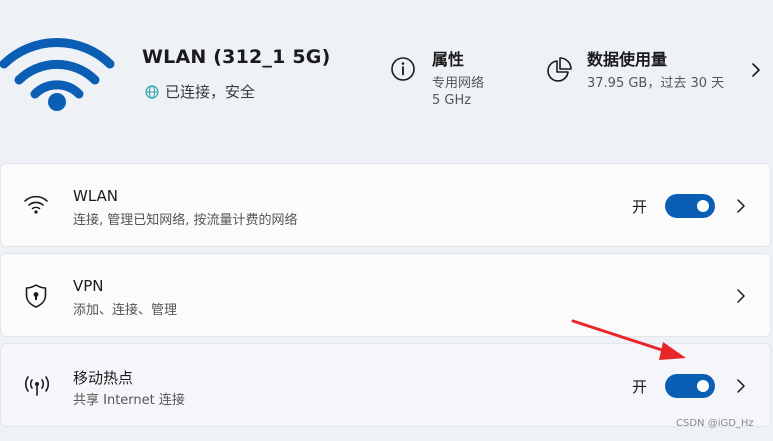 The height and width of the screenshot is (441, 773). I want to click on hotspot-title: 移动热点, so click(103, 378).